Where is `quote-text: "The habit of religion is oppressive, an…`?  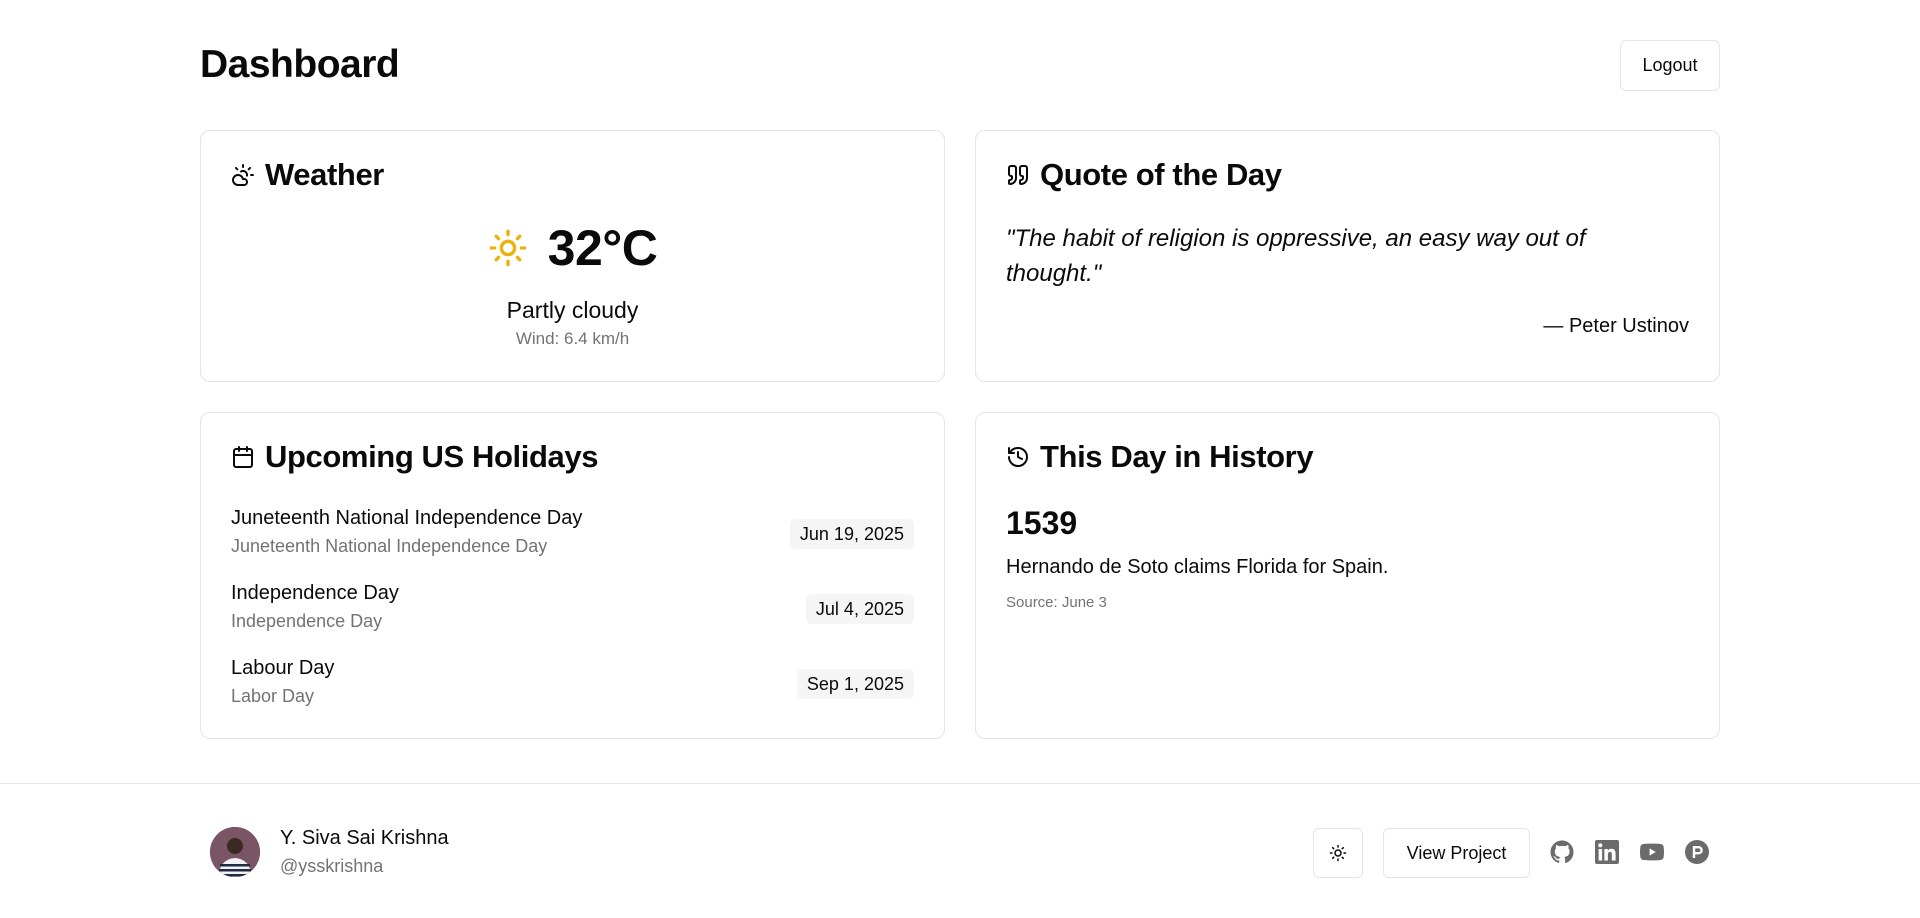
quote-text: "The habit of religion is oppressive, an… is located at coordinates (1296, 256).